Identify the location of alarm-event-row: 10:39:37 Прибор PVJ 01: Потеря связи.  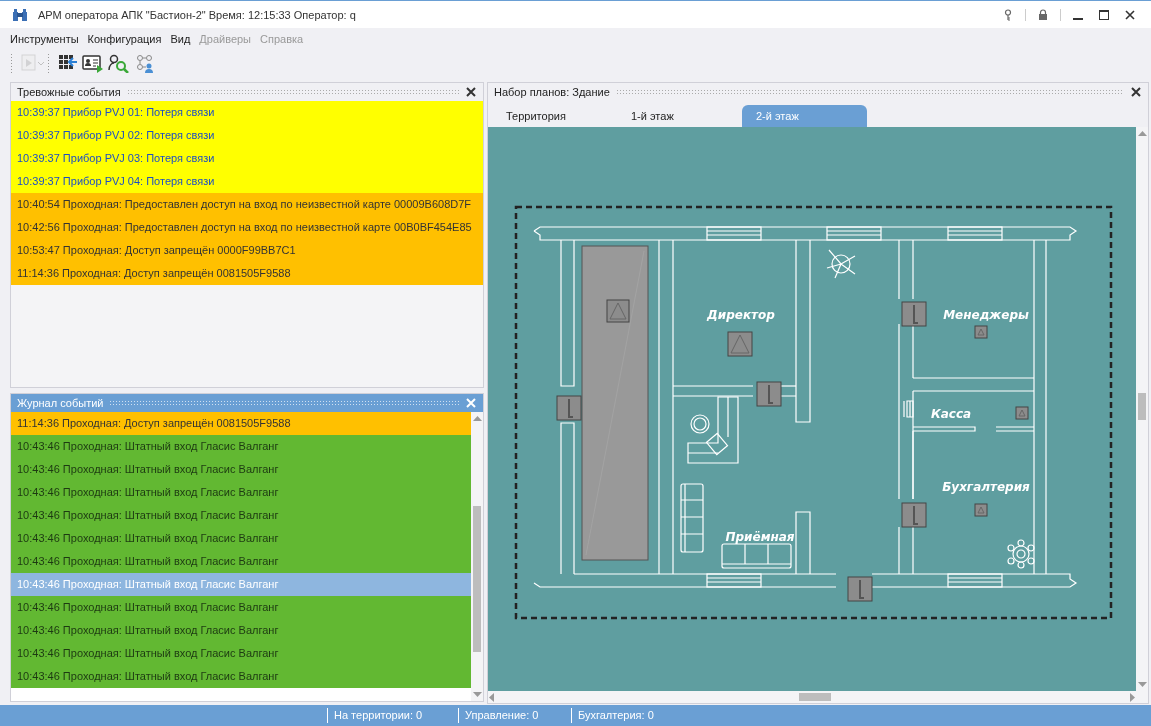
(247, 112).